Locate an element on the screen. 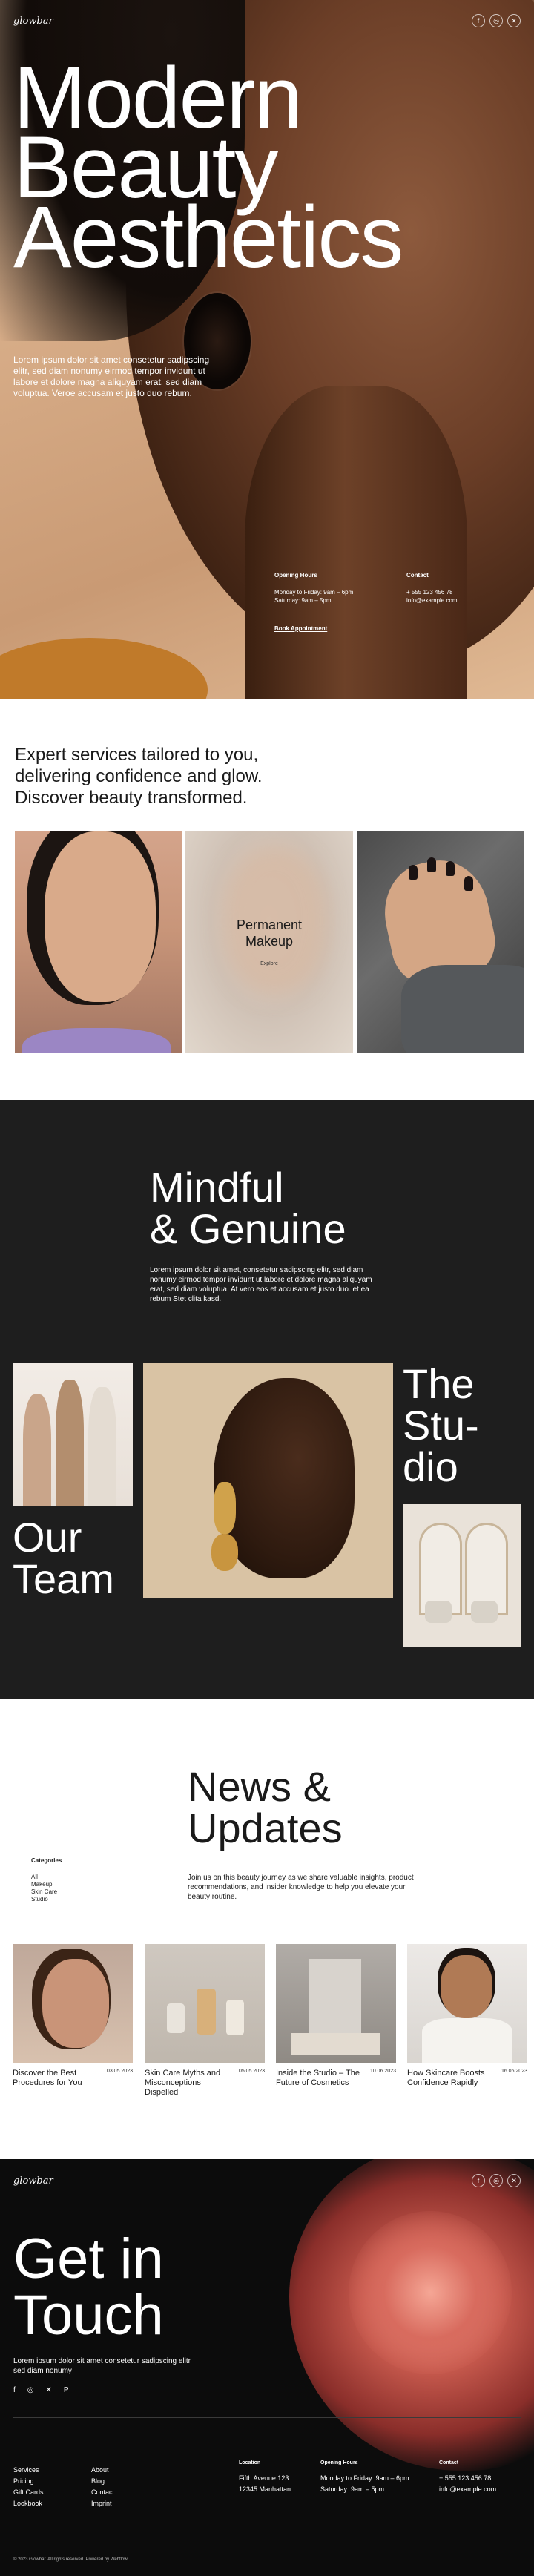 The image size is (534, 2576). garment-image is located at coordinates (96, 1041).